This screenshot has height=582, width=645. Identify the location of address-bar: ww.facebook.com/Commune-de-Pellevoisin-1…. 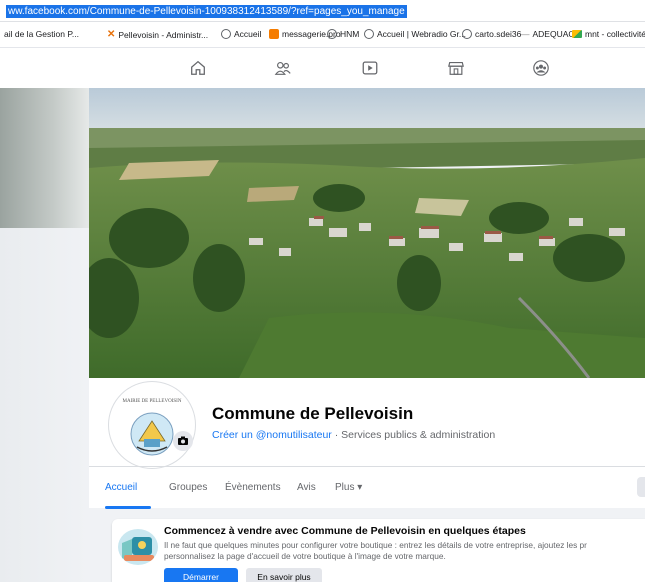
(322, 11).